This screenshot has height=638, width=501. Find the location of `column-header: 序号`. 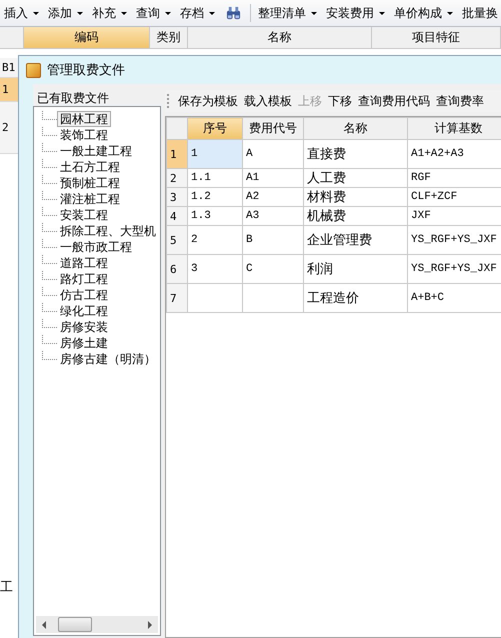

column-header: 序号 is located at coordinates (215, 129).